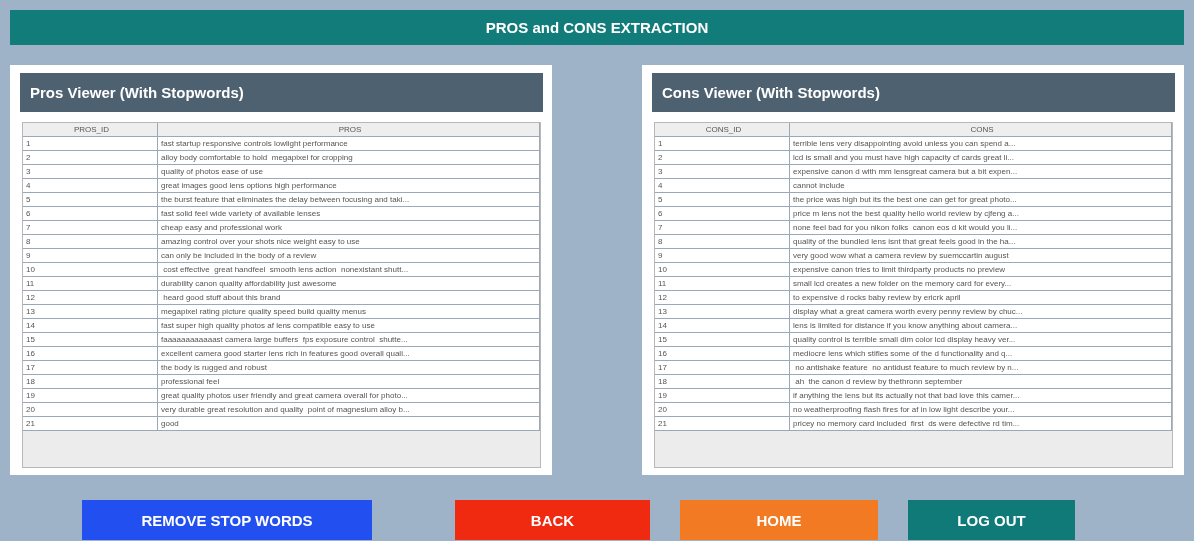 This screenshot has height=541, width=1194. What do you see at coordinates (349, 311) in the screenshot?
I see `table-cell: megapixel rating picture quality speed build quality menus` at bounding box center [349, 311].